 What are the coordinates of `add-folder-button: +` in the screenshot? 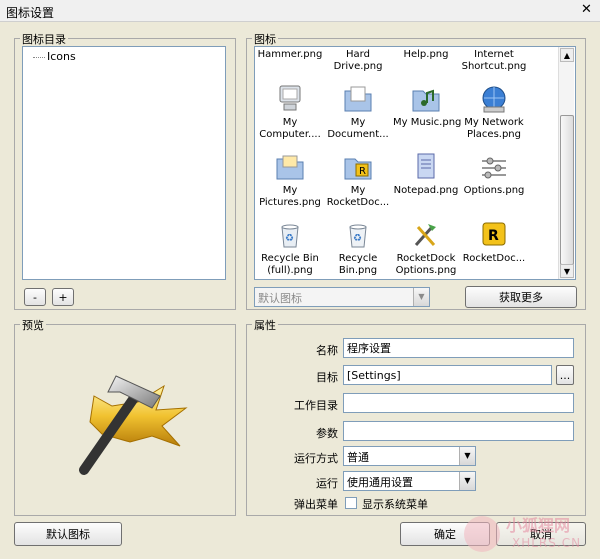 It's located at (63, 297).